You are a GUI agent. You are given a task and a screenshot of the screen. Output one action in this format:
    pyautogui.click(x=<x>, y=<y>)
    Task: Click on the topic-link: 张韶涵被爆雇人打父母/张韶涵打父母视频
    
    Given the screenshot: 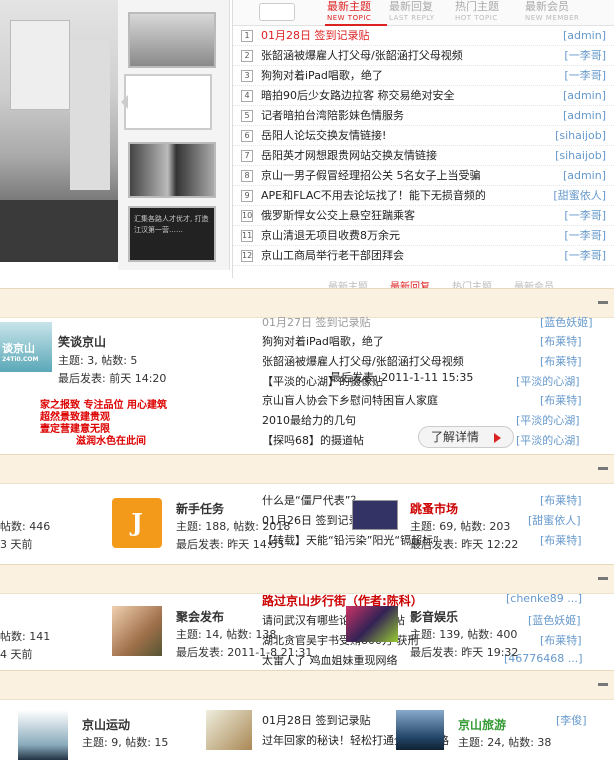 What is the action you would take?
    pyautogui.click(x=396, y=56)
    